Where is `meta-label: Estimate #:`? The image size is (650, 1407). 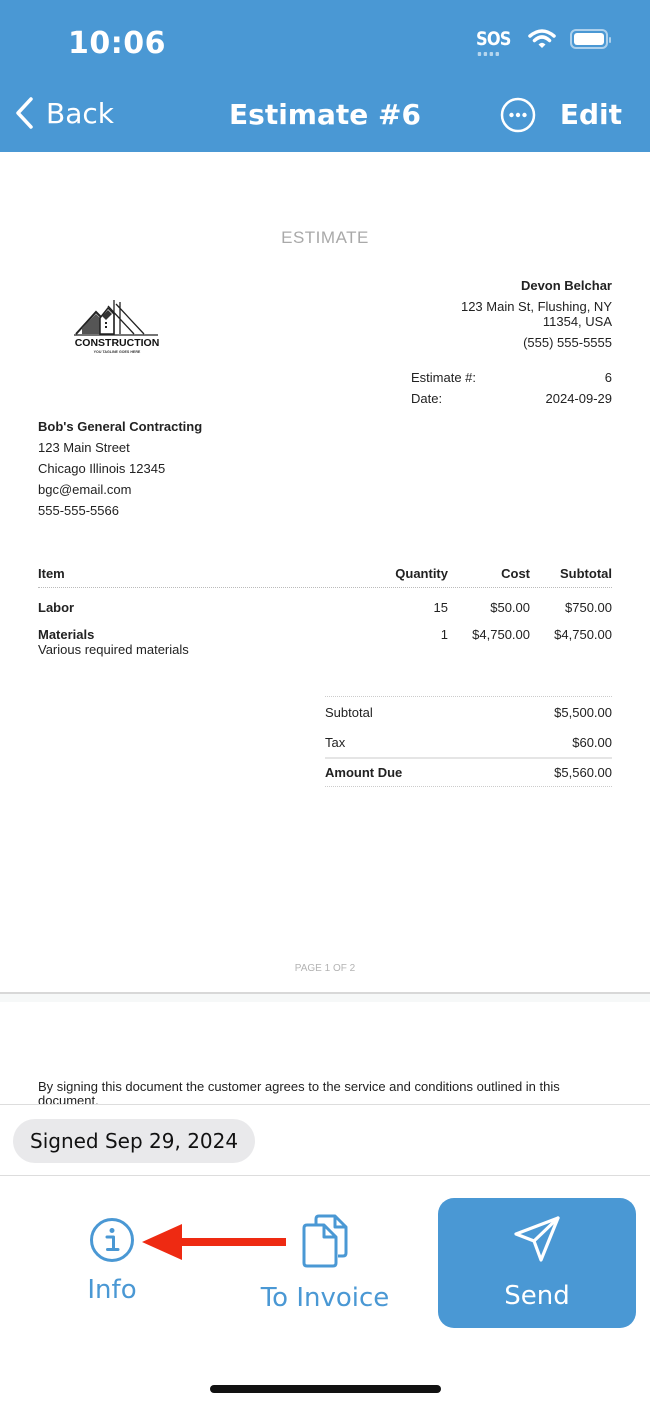 meta-label: Estimate #: is located at coordinates (444, 377).